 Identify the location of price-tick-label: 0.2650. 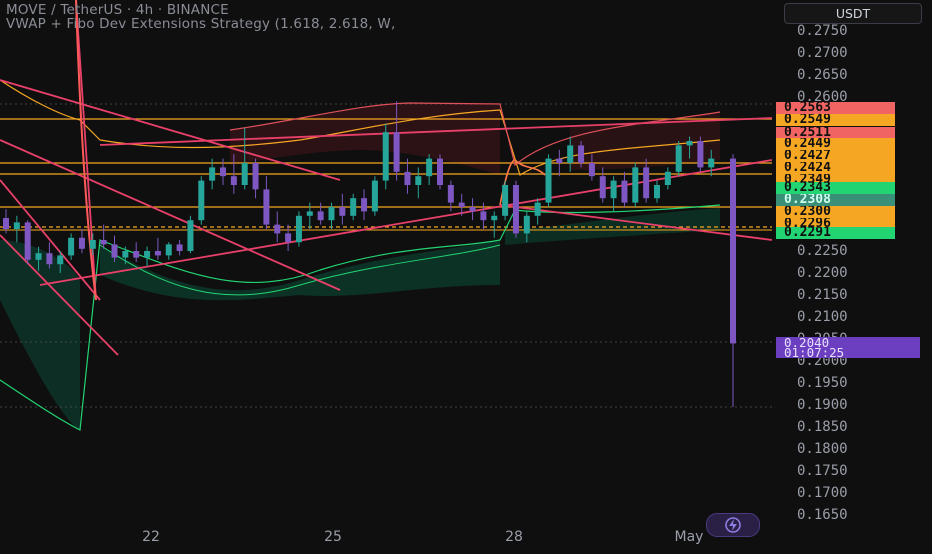
(822, 75).